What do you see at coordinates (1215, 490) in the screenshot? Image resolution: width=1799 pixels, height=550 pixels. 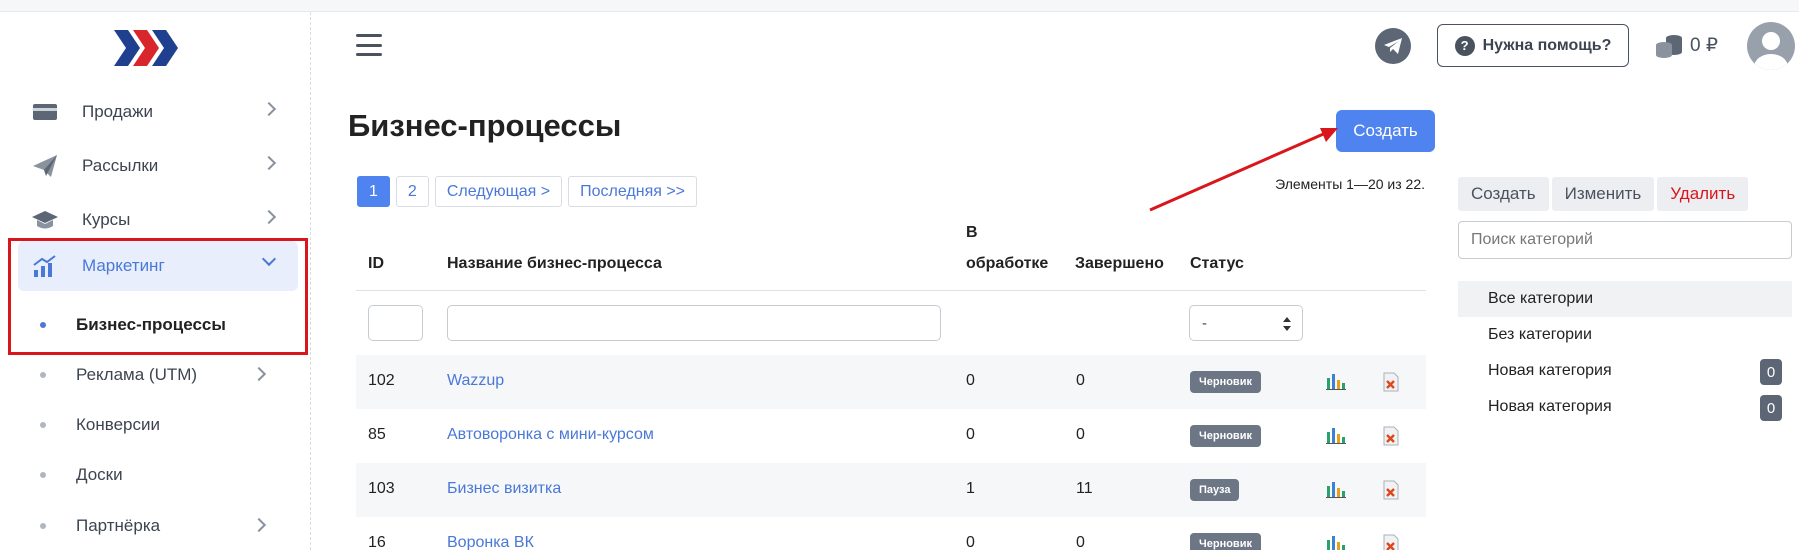 I see `status-badge: Пауза` at bounding box center [1215, 490].